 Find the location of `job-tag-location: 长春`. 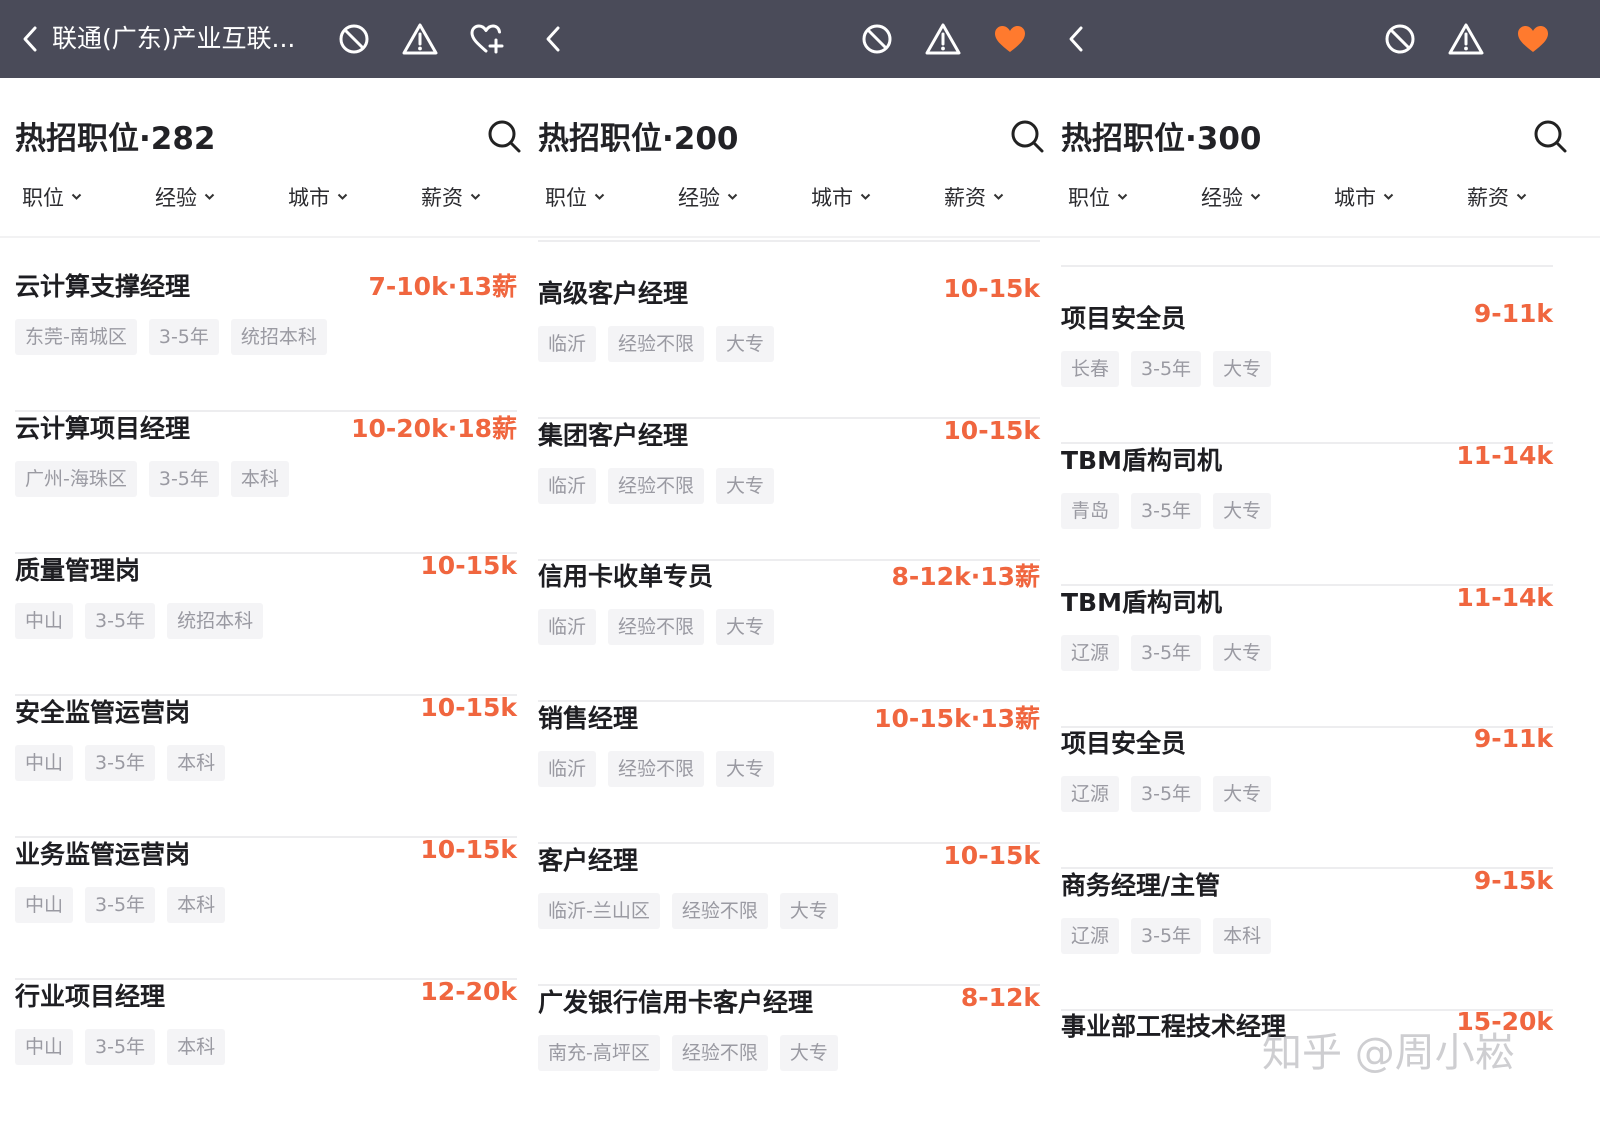

job-tag-location: 长春 is located at coordinates (1090, 369).